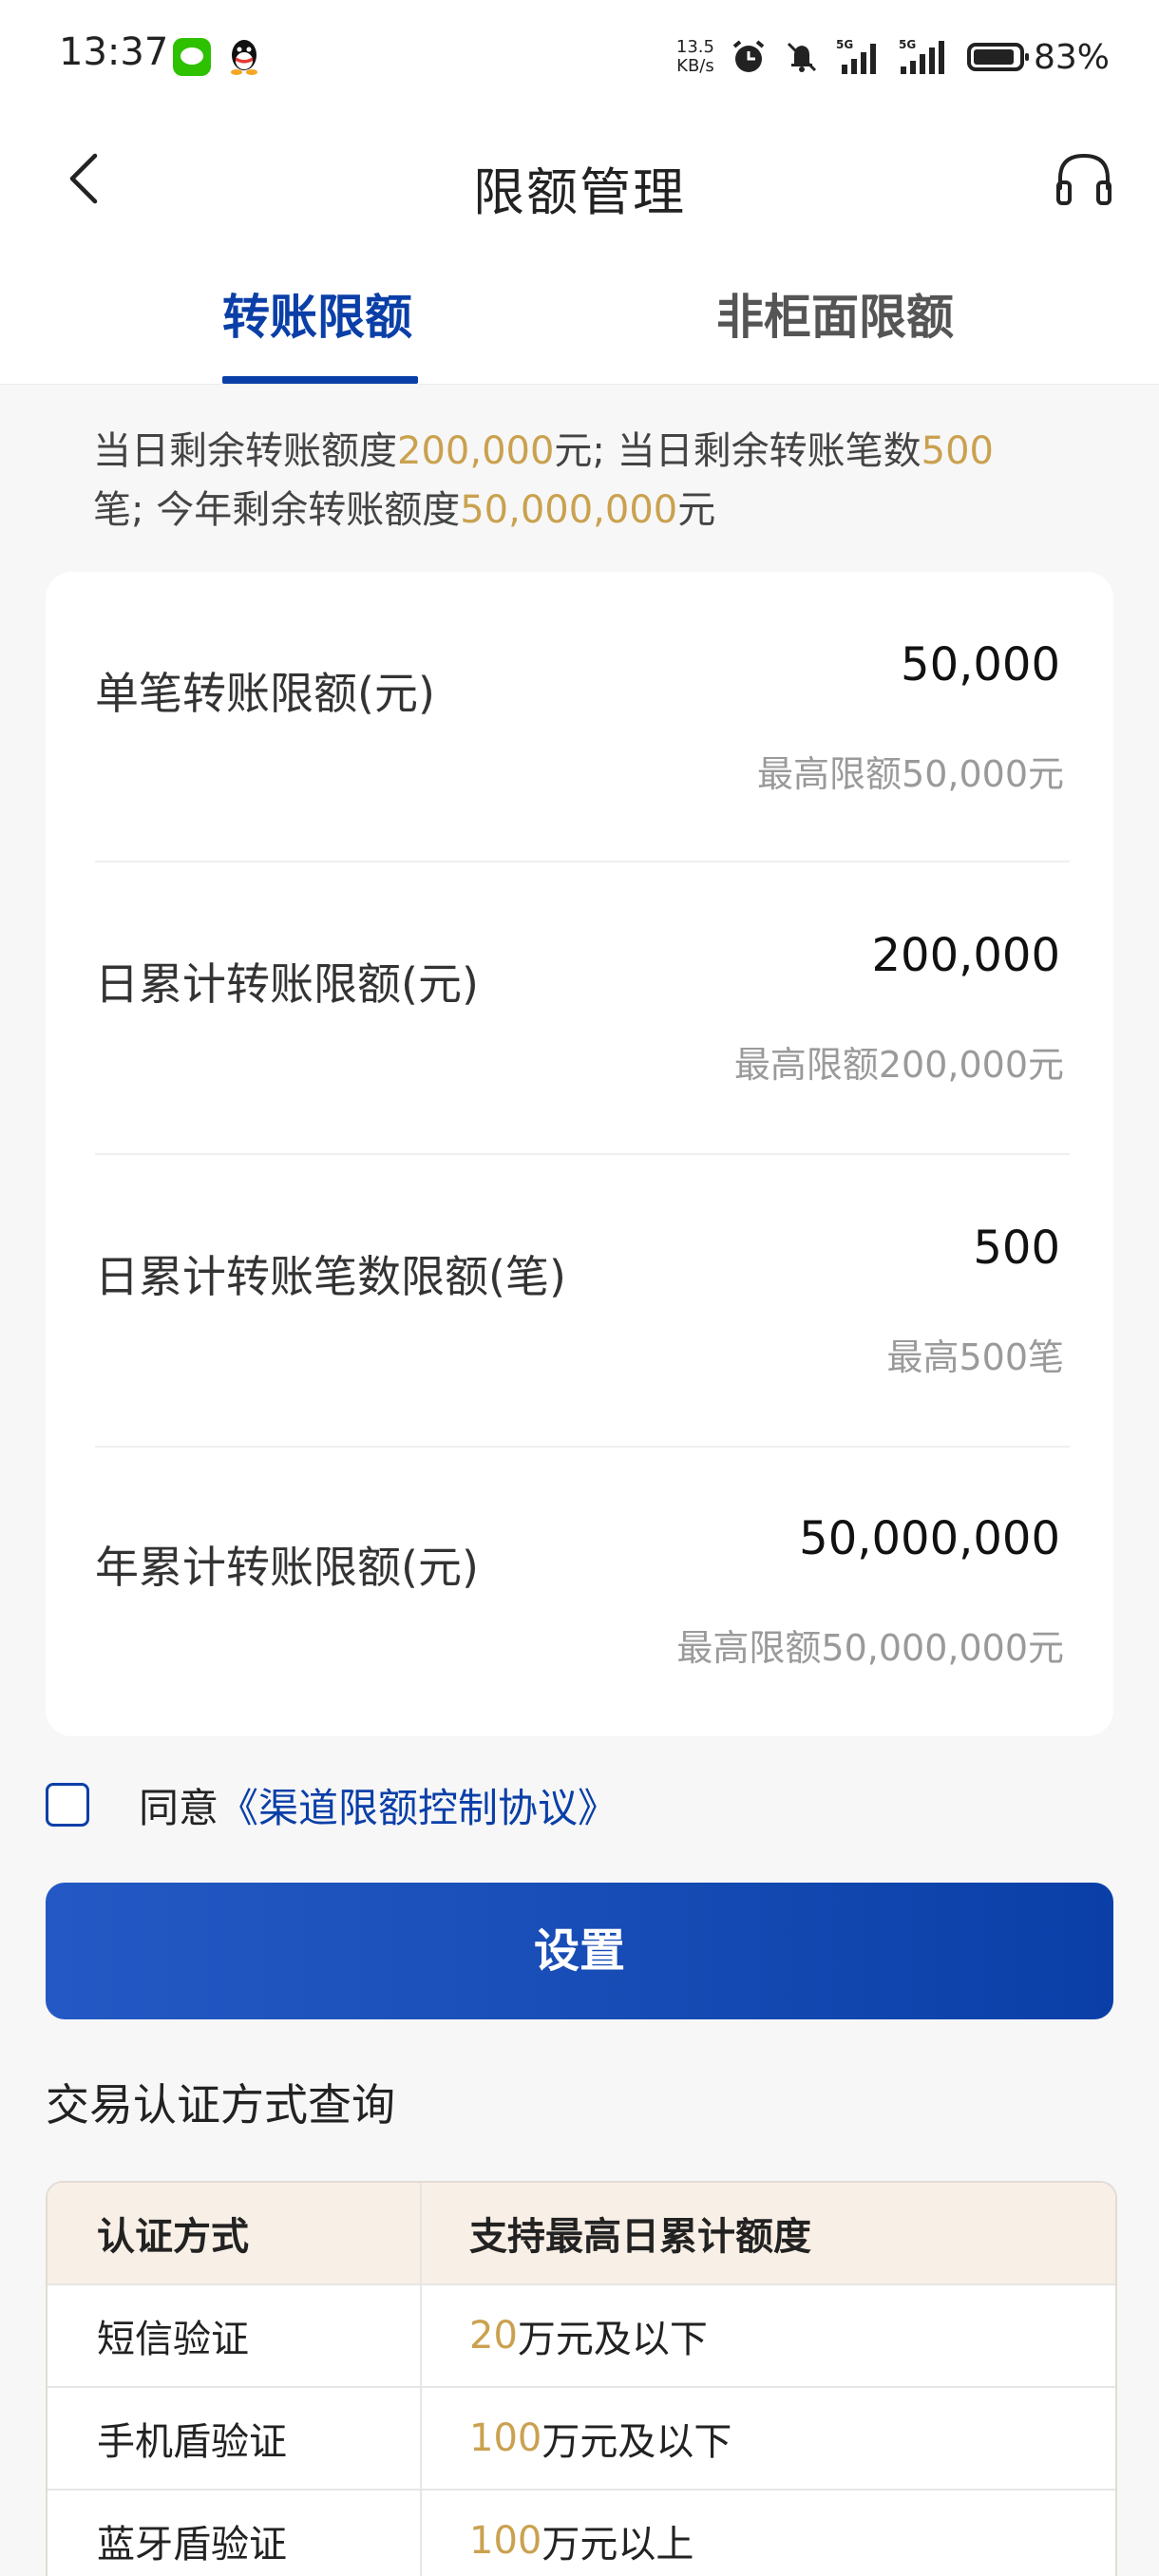  I want to click on network-speed: 13.5 KB/s, so click(694, 56).